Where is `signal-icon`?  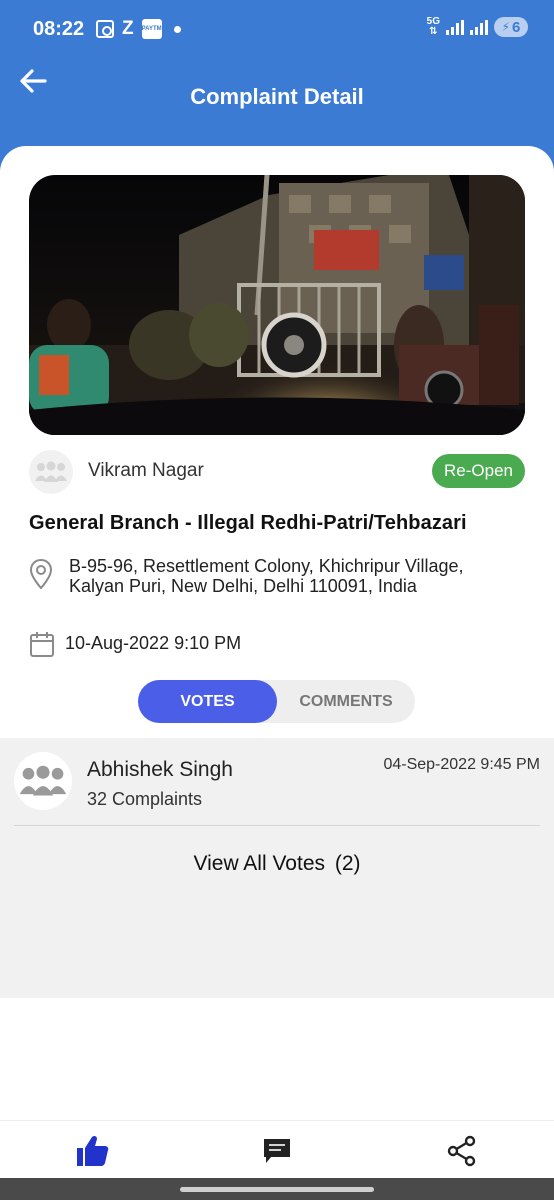
signal-icon is located at coordinates (455, 27).